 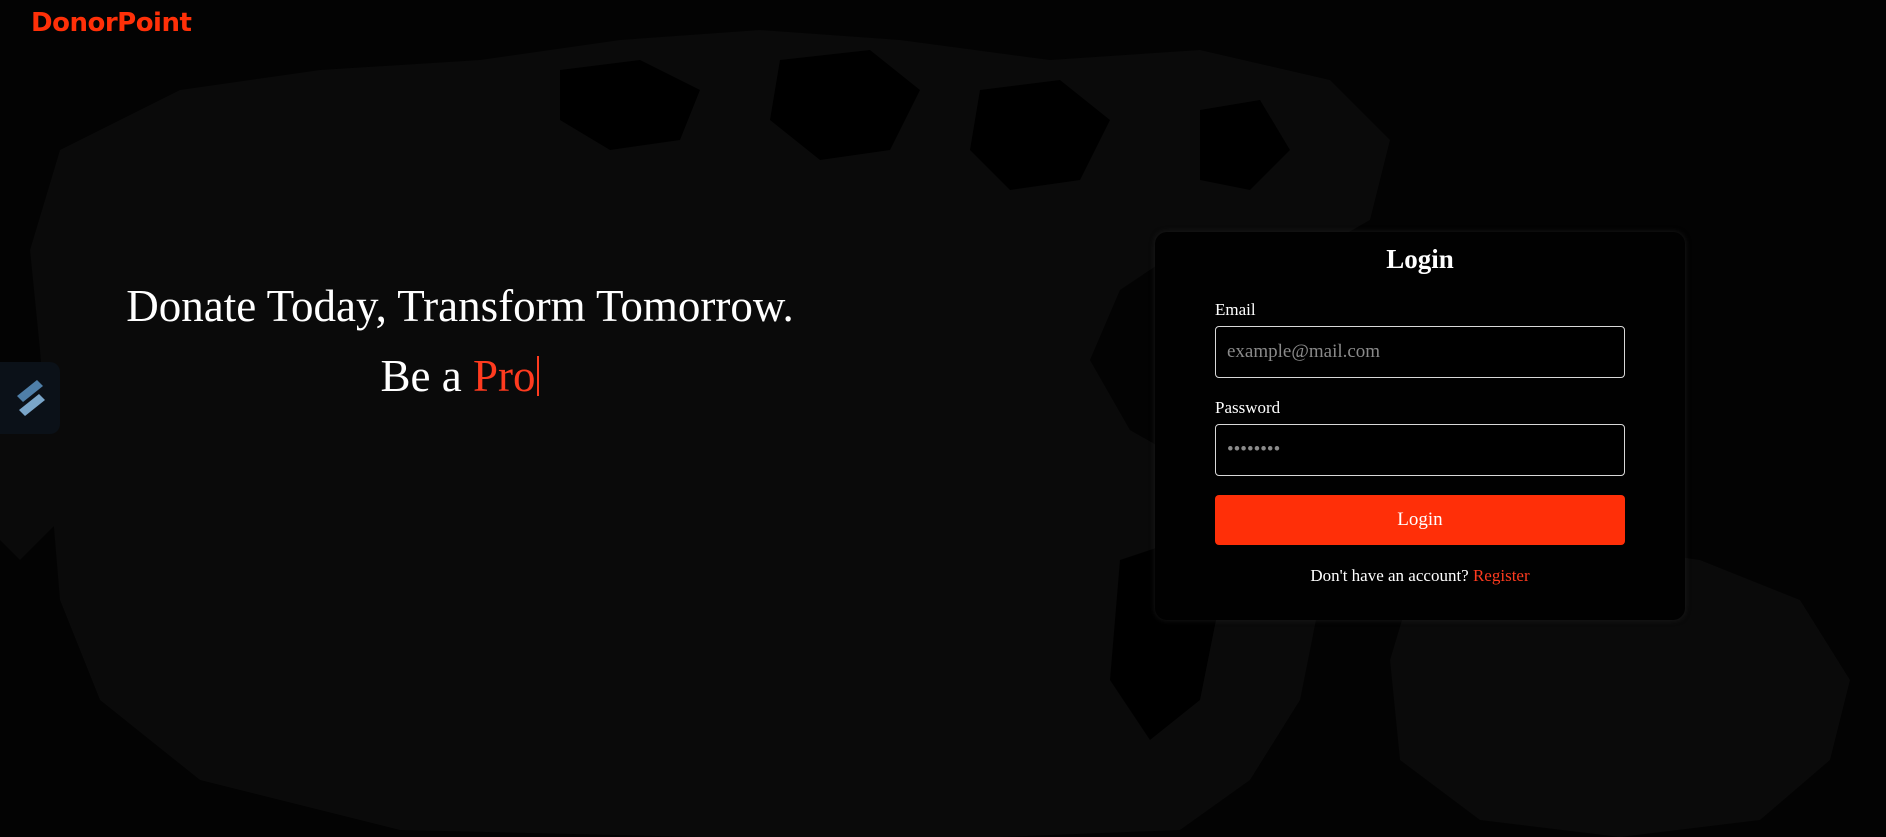 I want to click on register-prompt-row: Don't have an account? Register, so click(x=1420, y=576).